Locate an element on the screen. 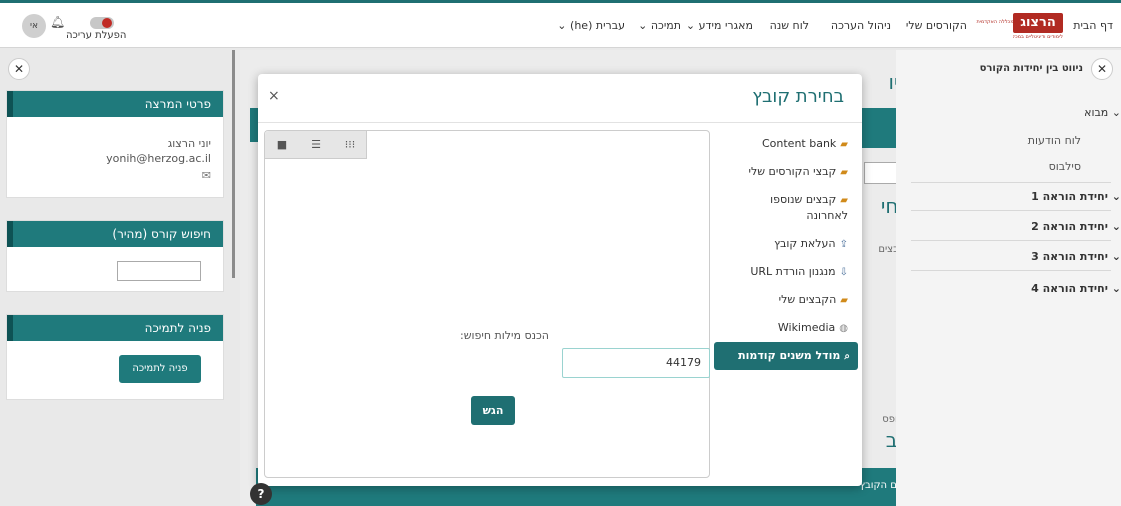 The width and height of the screenshot is (1121, 506). quick-search-title: חיפוש קורס (מהיר) is located at coordinates (115, 234).